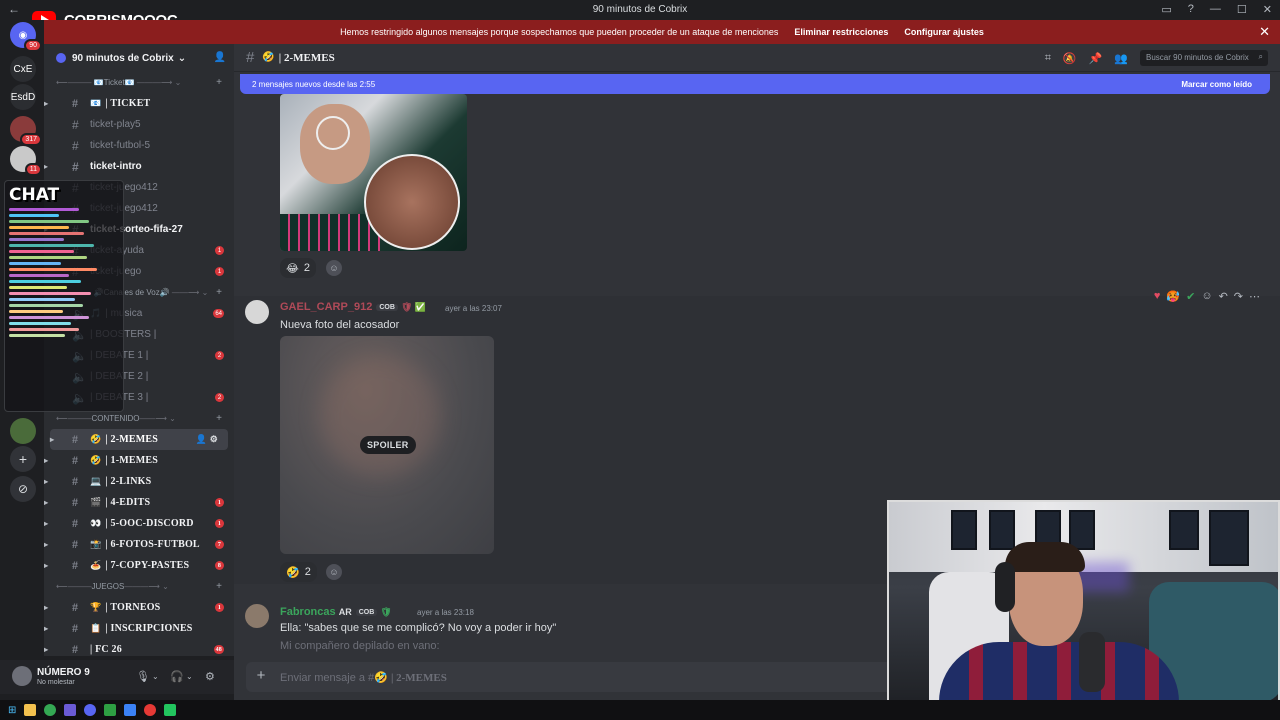 Image resolution: width=1280 pixels, height=720 pixels. What do you see at coordinates (1191, 9) in the screenshot?
I see `help-icon: ?` at bounding box center [1191, 9].